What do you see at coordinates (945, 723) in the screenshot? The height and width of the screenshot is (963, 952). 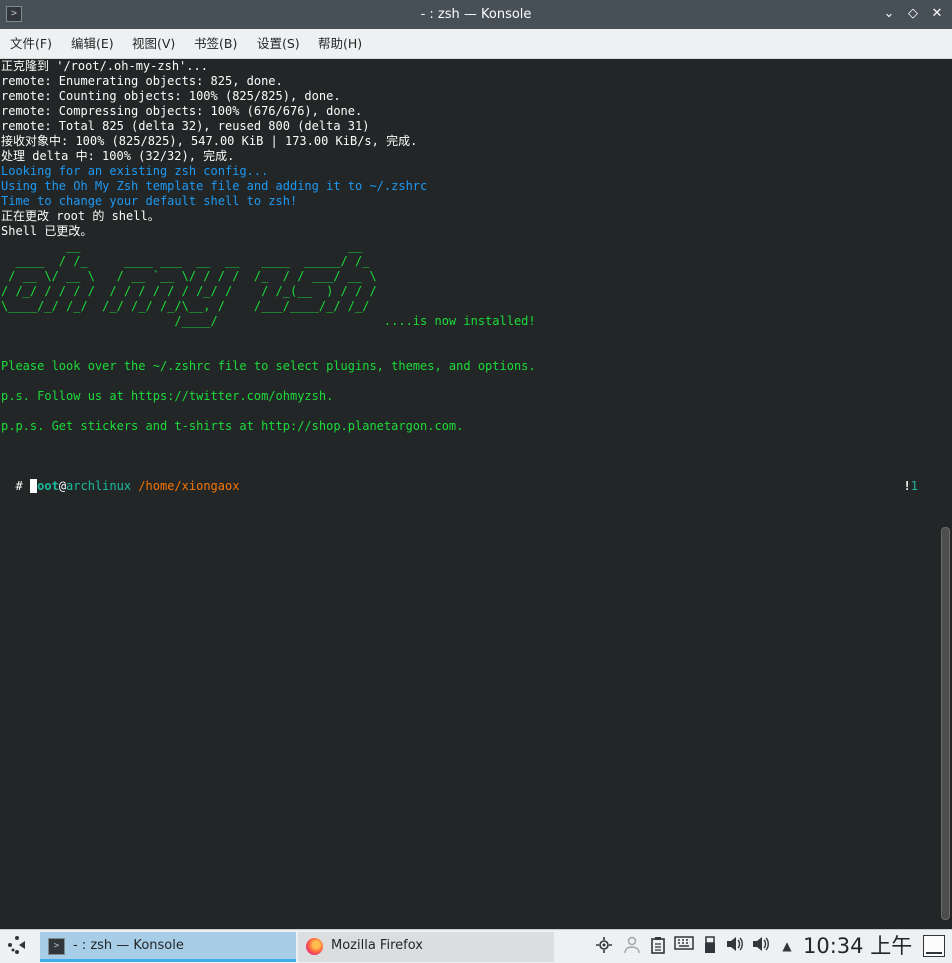 I see `terminal-scrollbar` at bounding box center [945, 723].